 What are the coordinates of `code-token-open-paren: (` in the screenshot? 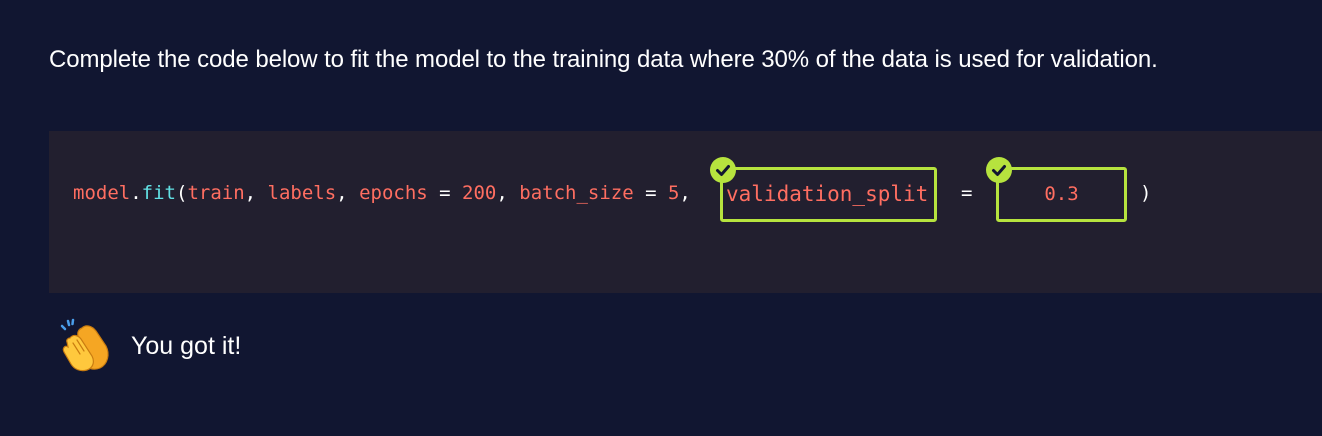 It's located at (181, 193).